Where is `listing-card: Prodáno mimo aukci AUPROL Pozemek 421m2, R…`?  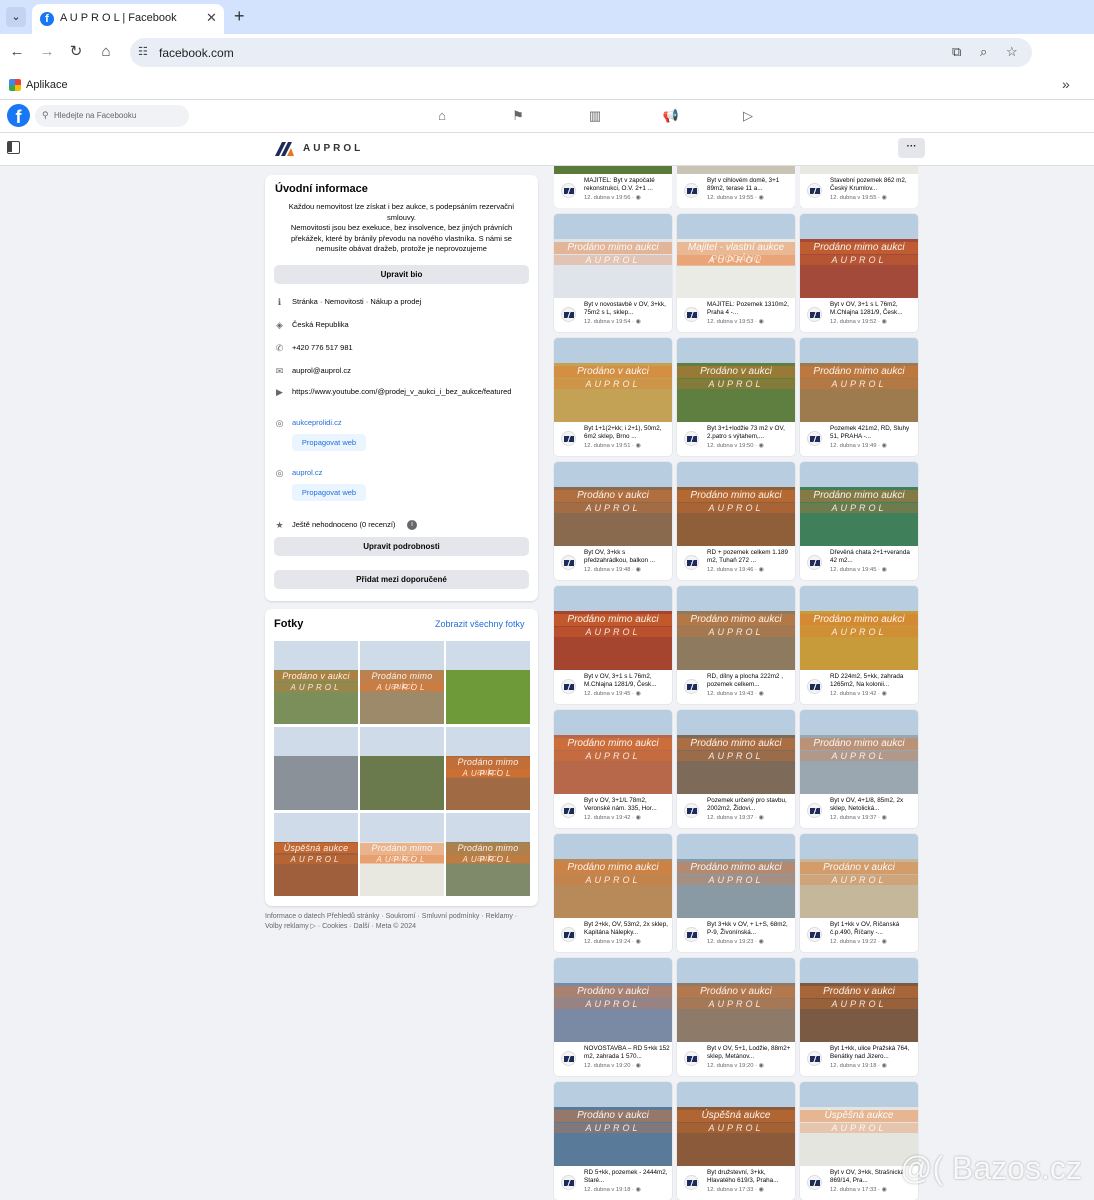
listing-card: Prodáno mimo aukci AUPROL Pozemek 421m2, R… is located at coordinates (859, 397).